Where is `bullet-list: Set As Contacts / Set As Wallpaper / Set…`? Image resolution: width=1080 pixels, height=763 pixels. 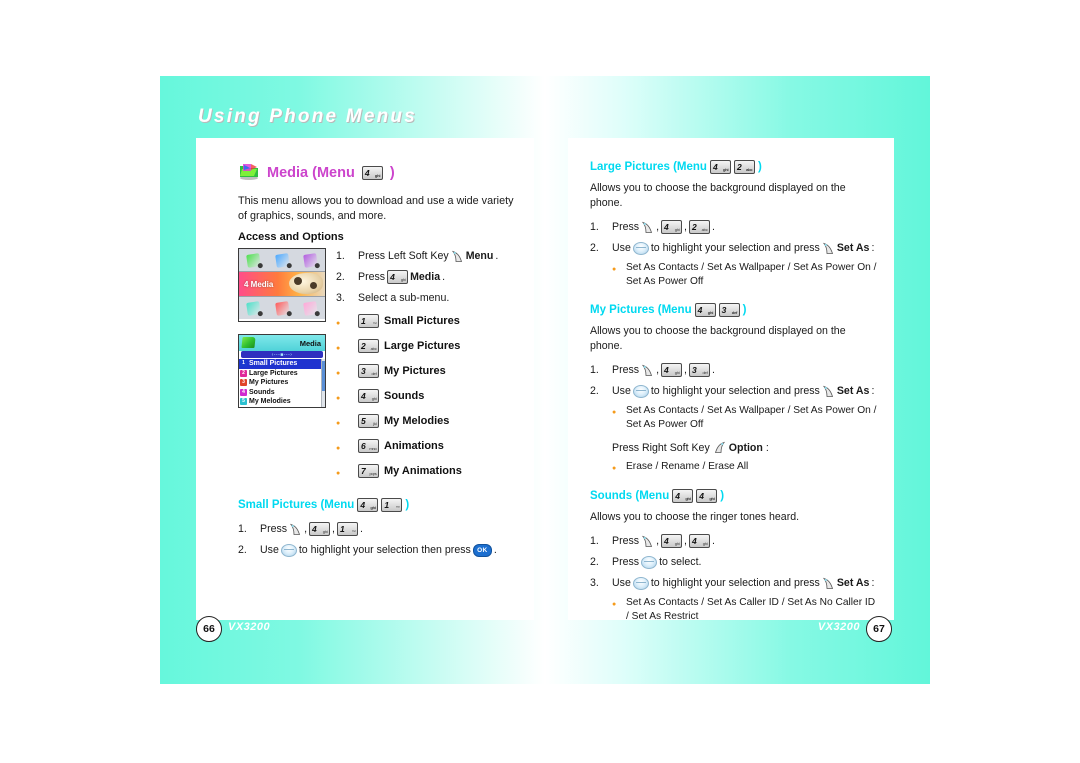 bullet-list: Set As Contacts / Set As Wallpaper / Set… is located at coordinates (746, 275).